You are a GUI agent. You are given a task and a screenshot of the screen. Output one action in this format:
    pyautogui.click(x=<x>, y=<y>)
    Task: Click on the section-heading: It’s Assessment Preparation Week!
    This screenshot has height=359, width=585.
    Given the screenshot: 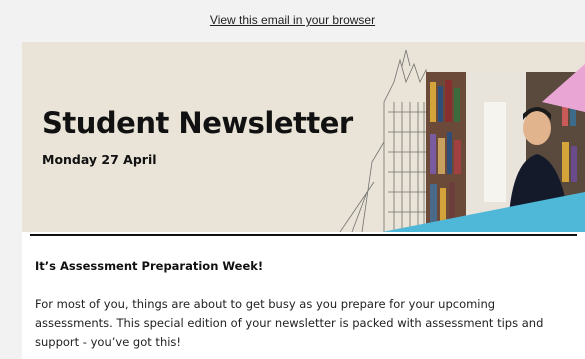 What is the action you would take?
    pyautogui.click(x=149, y=266)
    